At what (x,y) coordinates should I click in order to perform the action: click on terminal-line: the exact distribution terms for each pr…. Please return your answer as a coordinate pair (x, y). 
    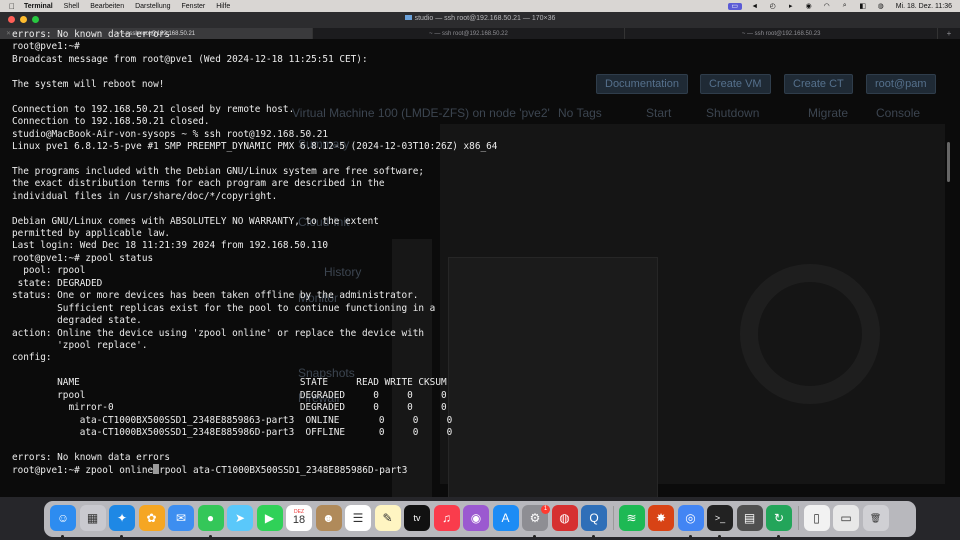
    Looking at the image, I should click on (198, 184).